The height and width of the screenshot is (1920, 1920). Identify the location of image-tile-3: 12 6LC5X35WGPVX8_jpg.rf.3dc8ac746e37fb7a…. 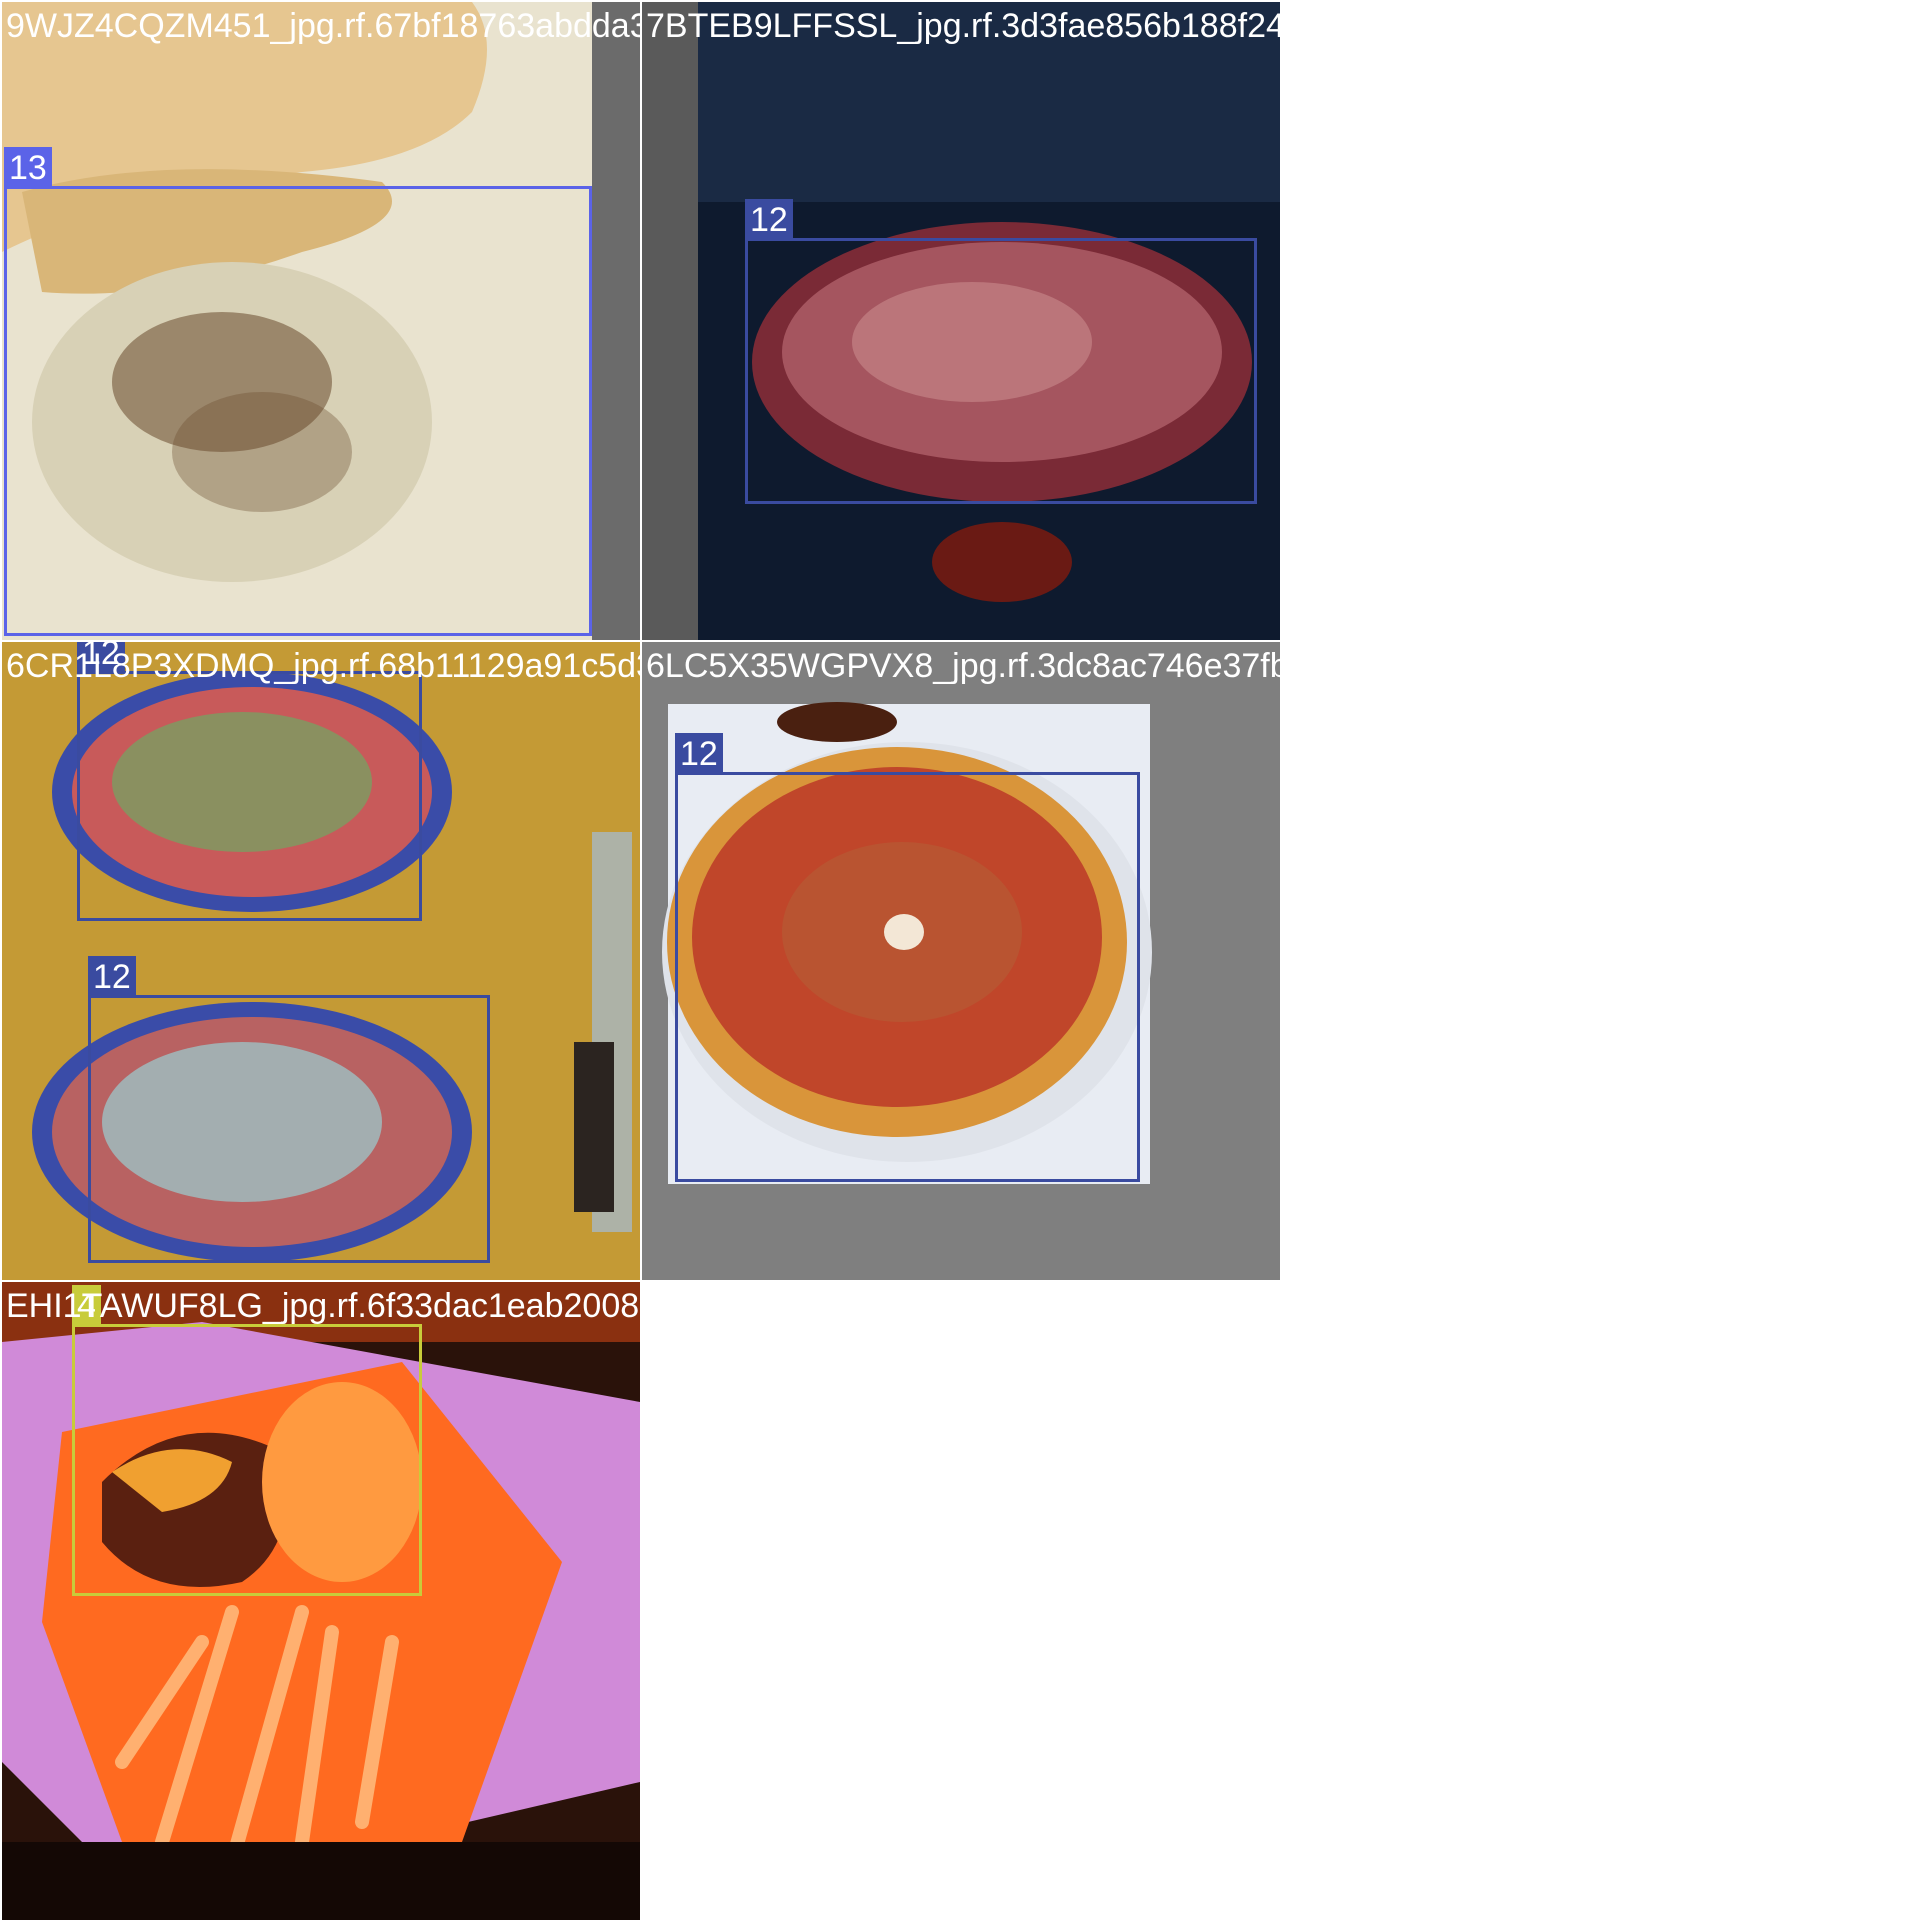
(961, 961).